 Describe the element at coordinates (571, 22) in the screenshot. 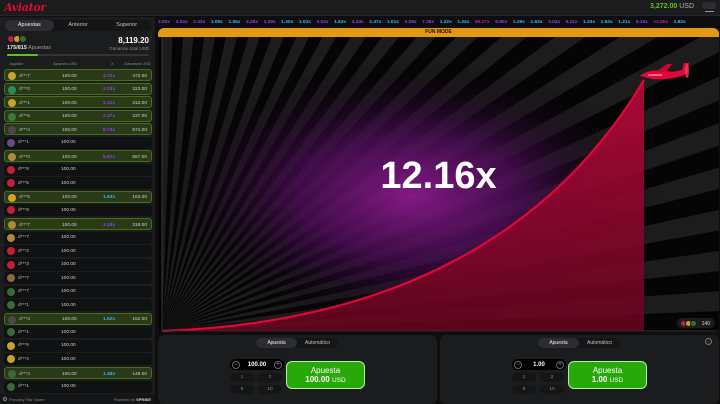

I see `history-multiplier: 5.11x` at that location.